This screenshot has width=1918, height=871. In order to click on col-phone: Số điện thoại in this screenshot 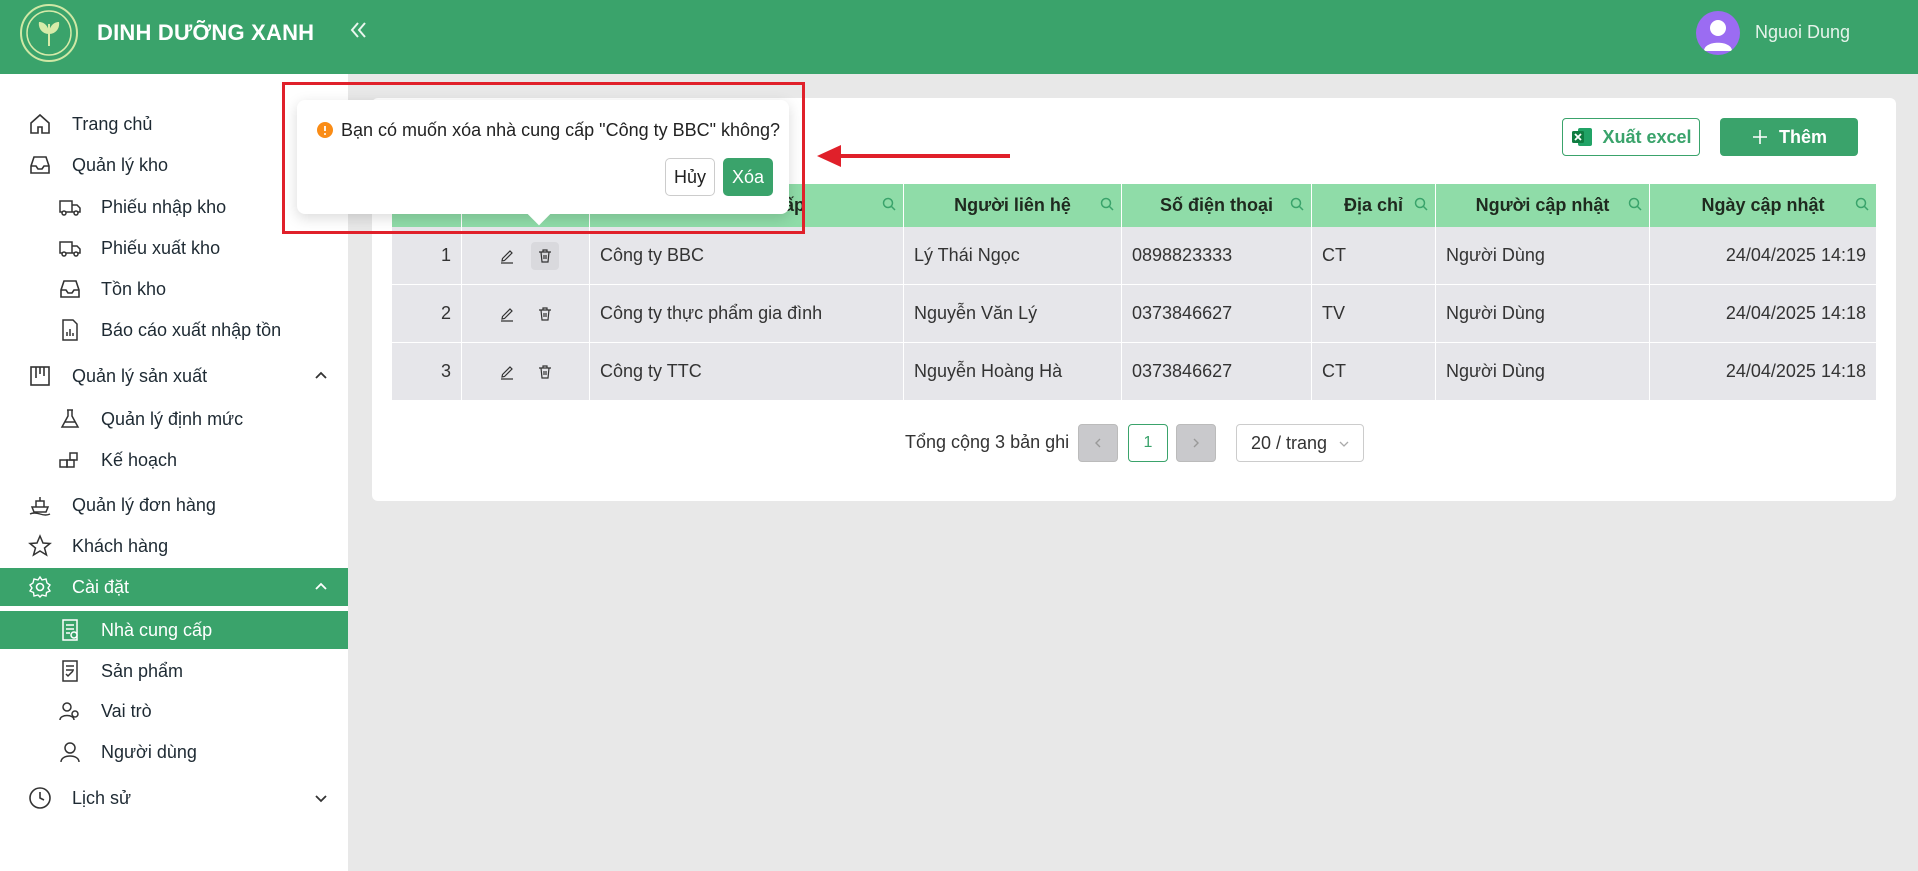, I will do `click(1217, 205)`.